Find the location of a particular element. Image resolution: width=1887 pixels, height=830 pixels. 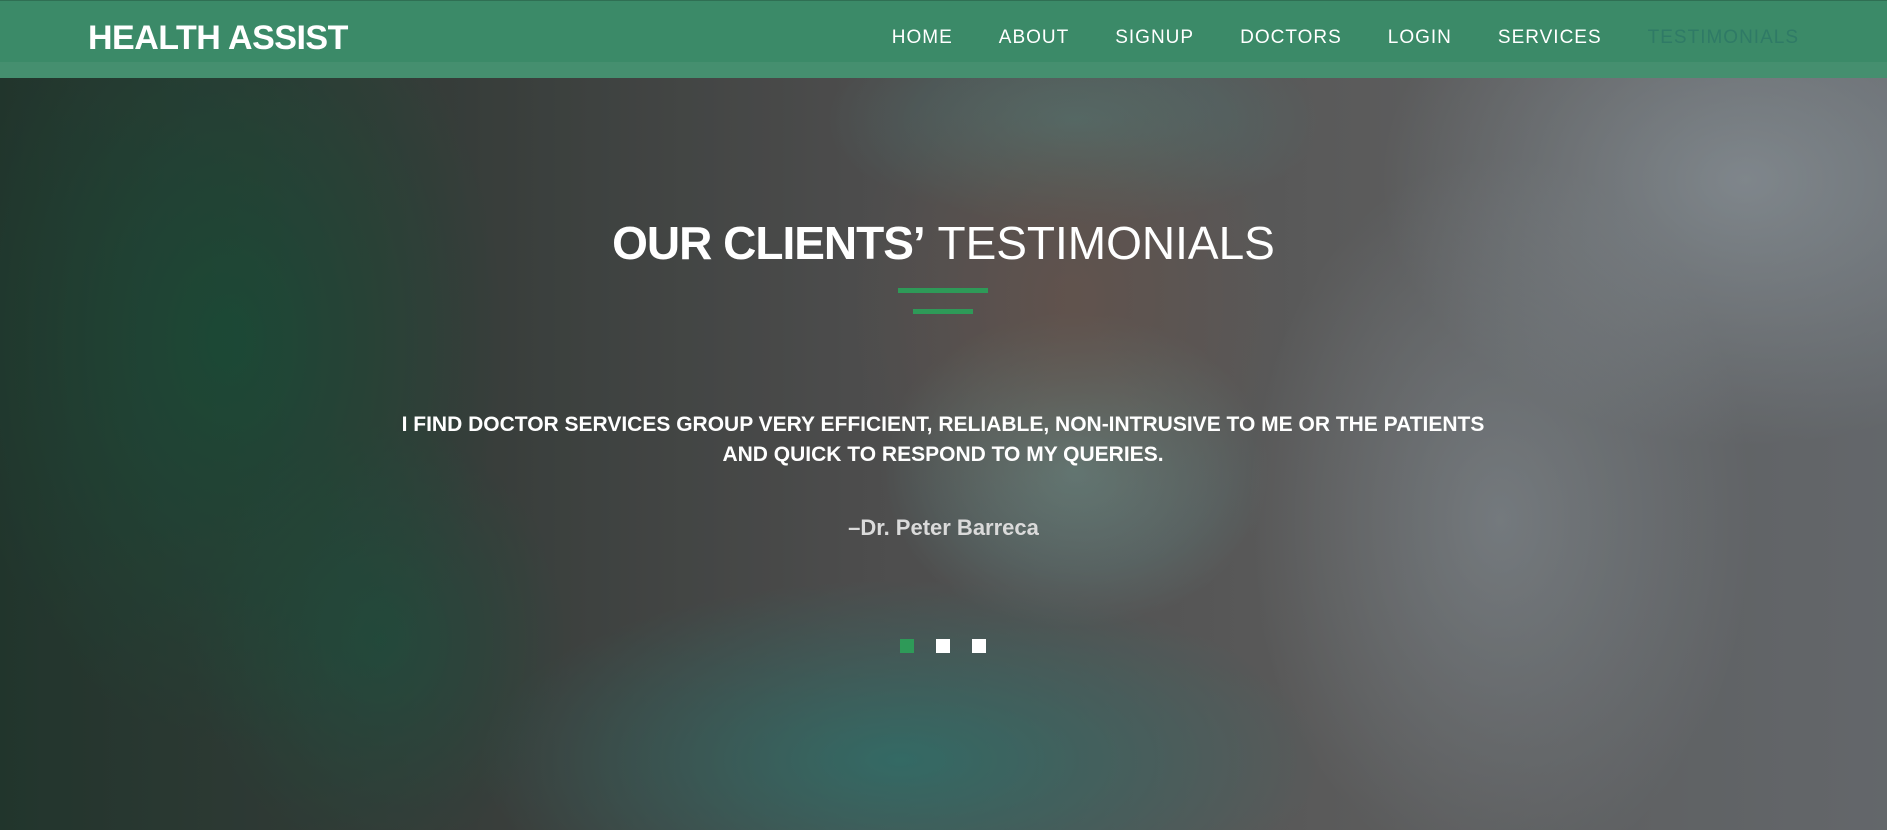

nav-item-signup: SIGNUP is located at coordinates (1154, 38).